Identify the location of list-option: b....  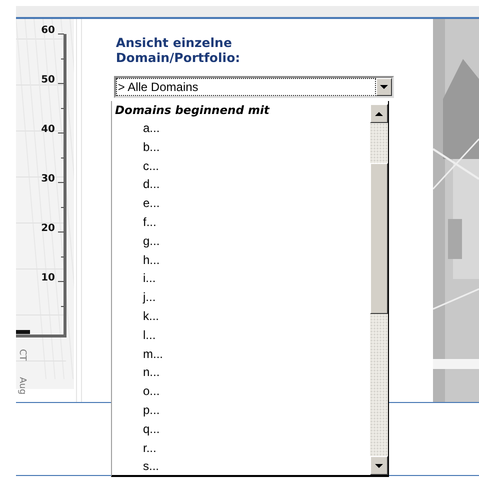
(241, 147).